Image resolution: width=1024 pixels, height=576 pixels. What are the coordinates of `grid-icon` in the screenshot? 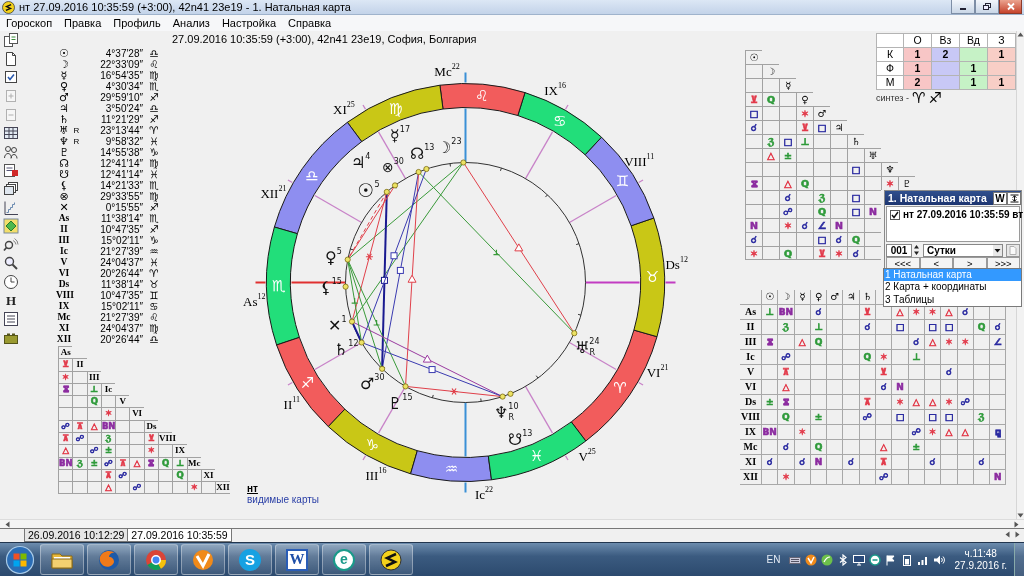 It's located at (11, 133).